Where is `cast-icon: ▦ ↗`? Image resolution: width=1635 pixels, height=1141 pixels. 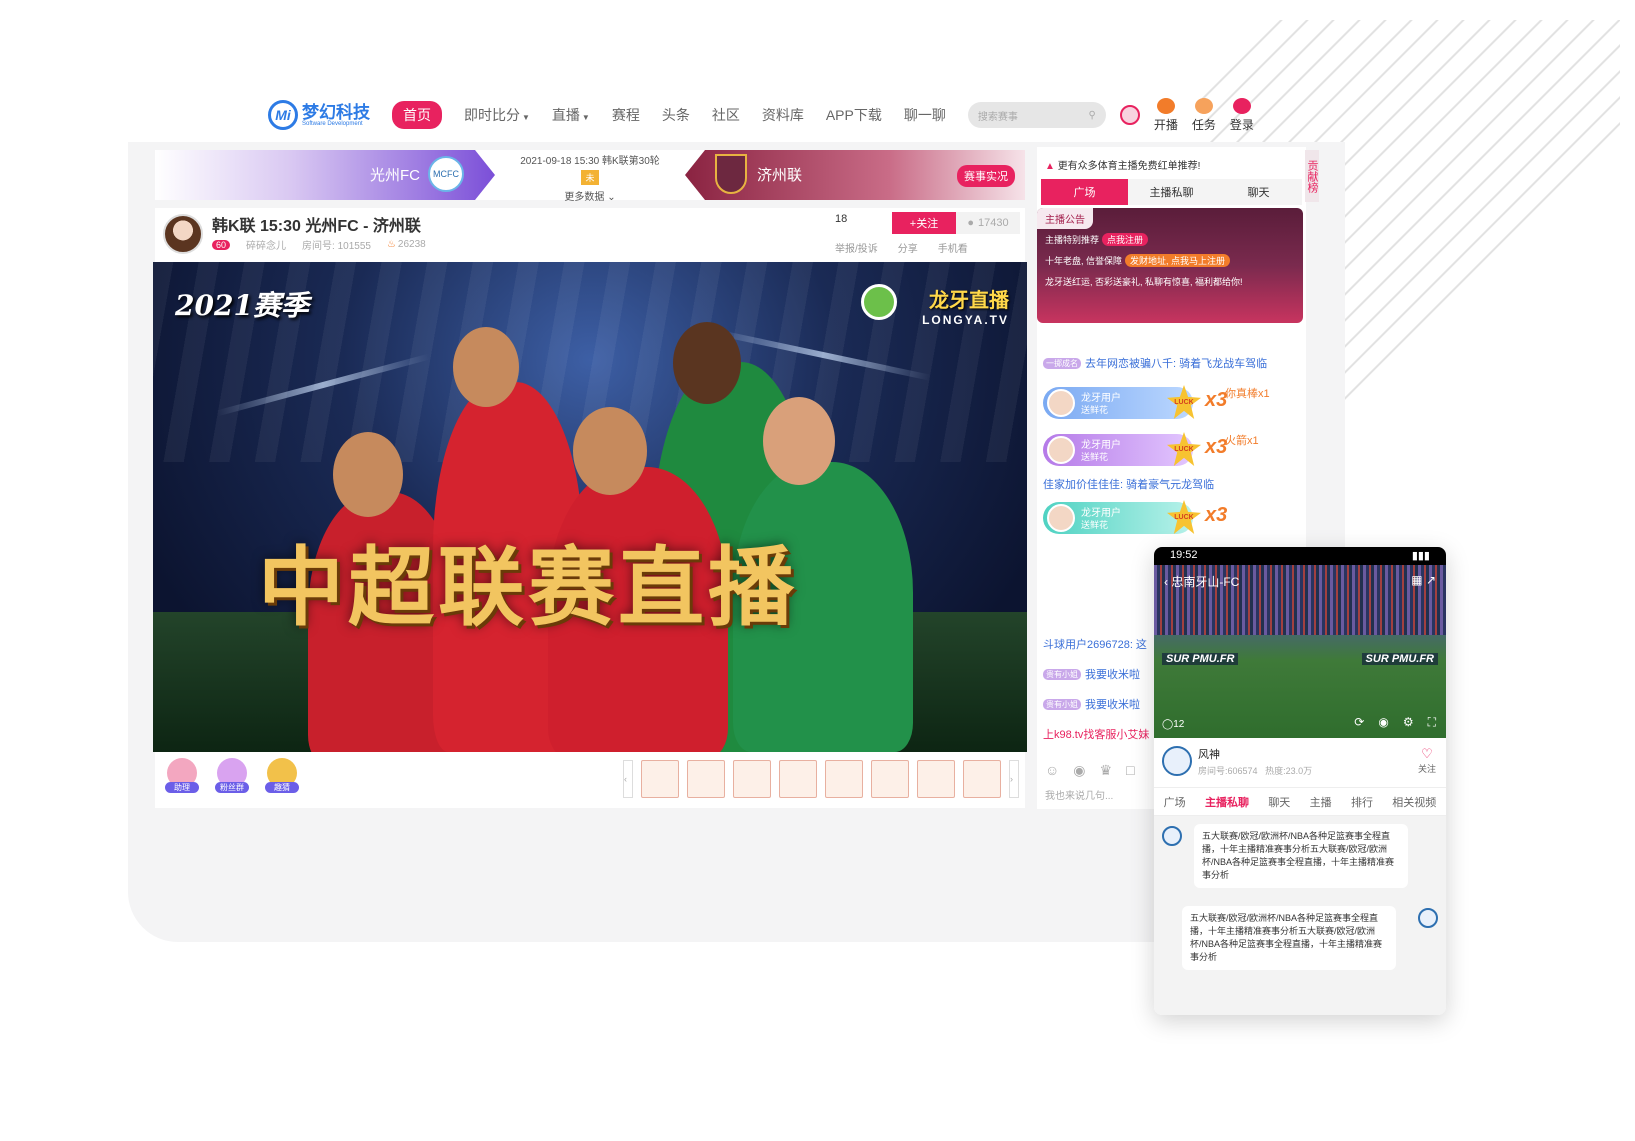
cast-icon: ▦ ↗ is located at coordinates (1423, 580).